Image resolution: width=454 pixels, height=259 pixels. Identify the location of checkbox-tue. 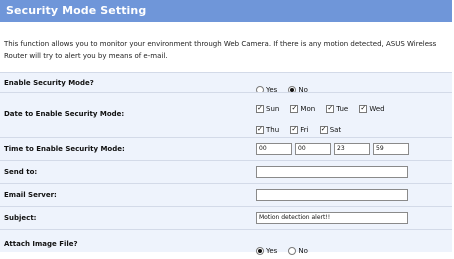
(330, 109).